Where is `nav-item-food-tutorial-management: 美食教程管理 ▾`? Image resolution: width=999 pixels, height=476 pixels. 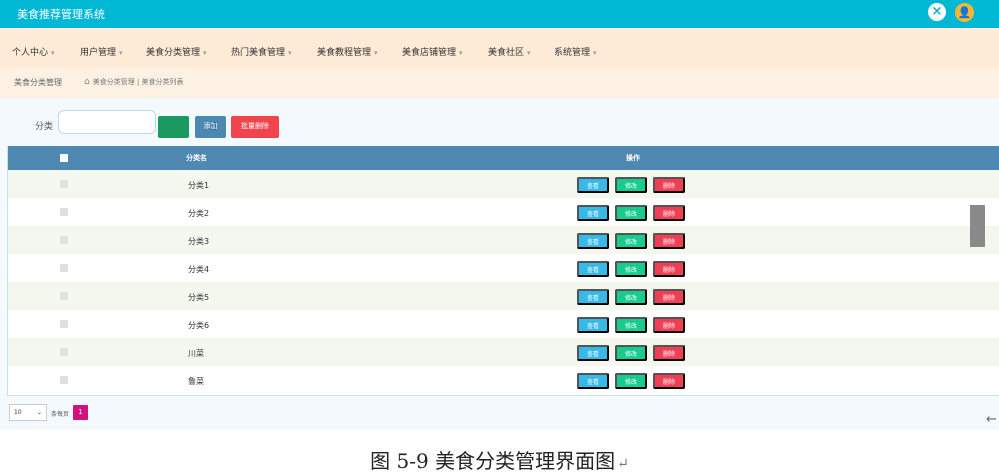 nav-item-food-tutorial-management: 美食教程管理 ▾ is located at coordinates (347, 51).